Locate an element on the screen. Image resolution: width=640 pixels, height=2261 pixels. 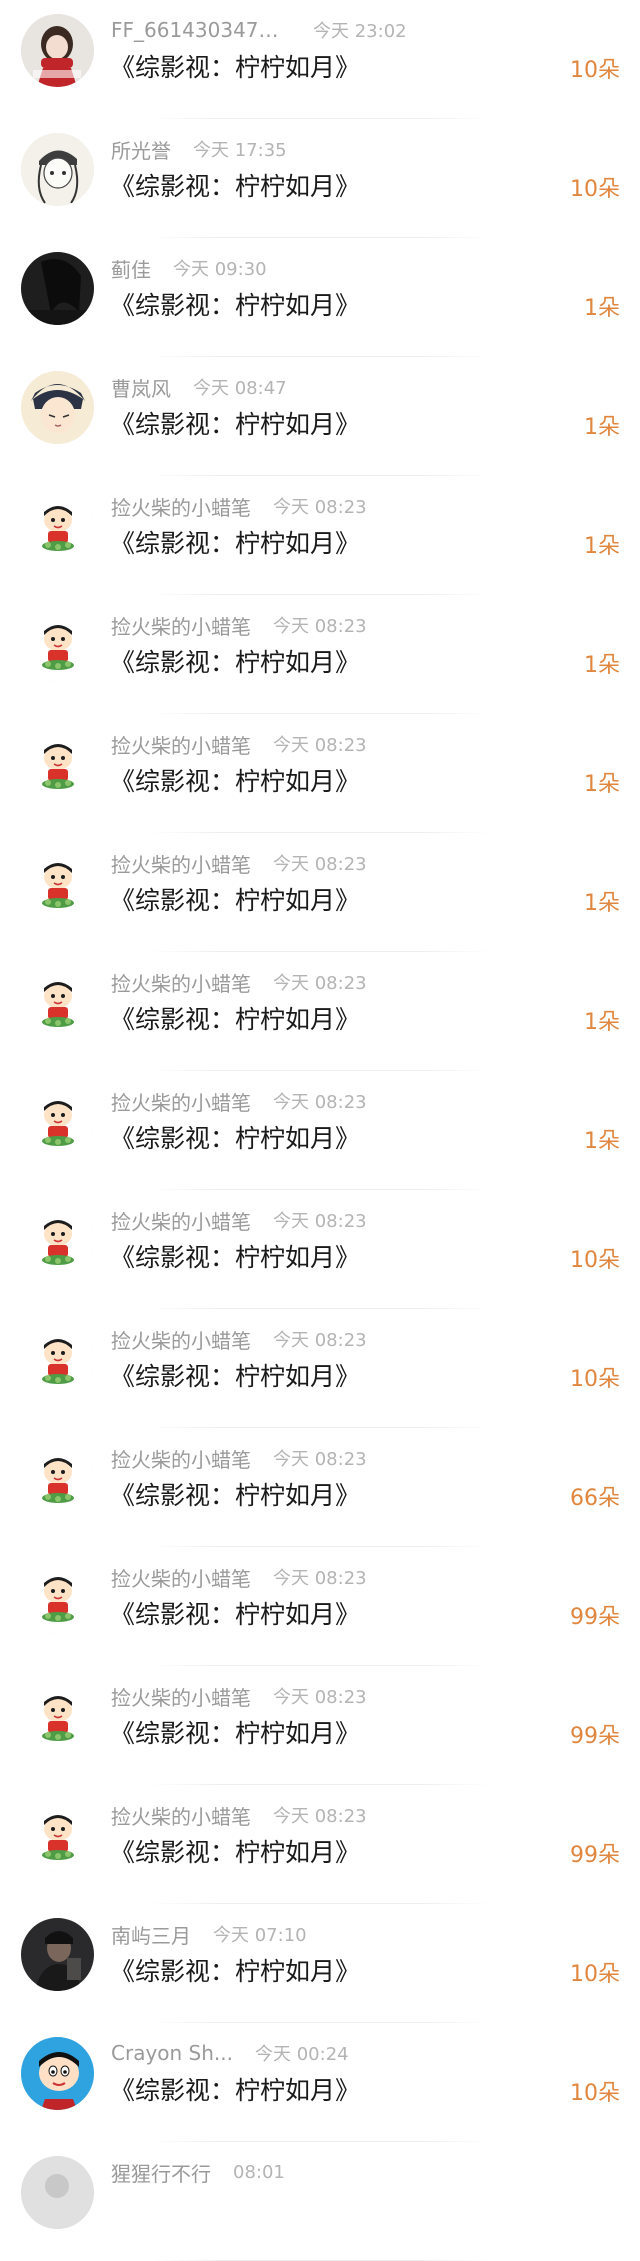
user-name: 猩猩行不行 is located at coordinates (161, 2172).